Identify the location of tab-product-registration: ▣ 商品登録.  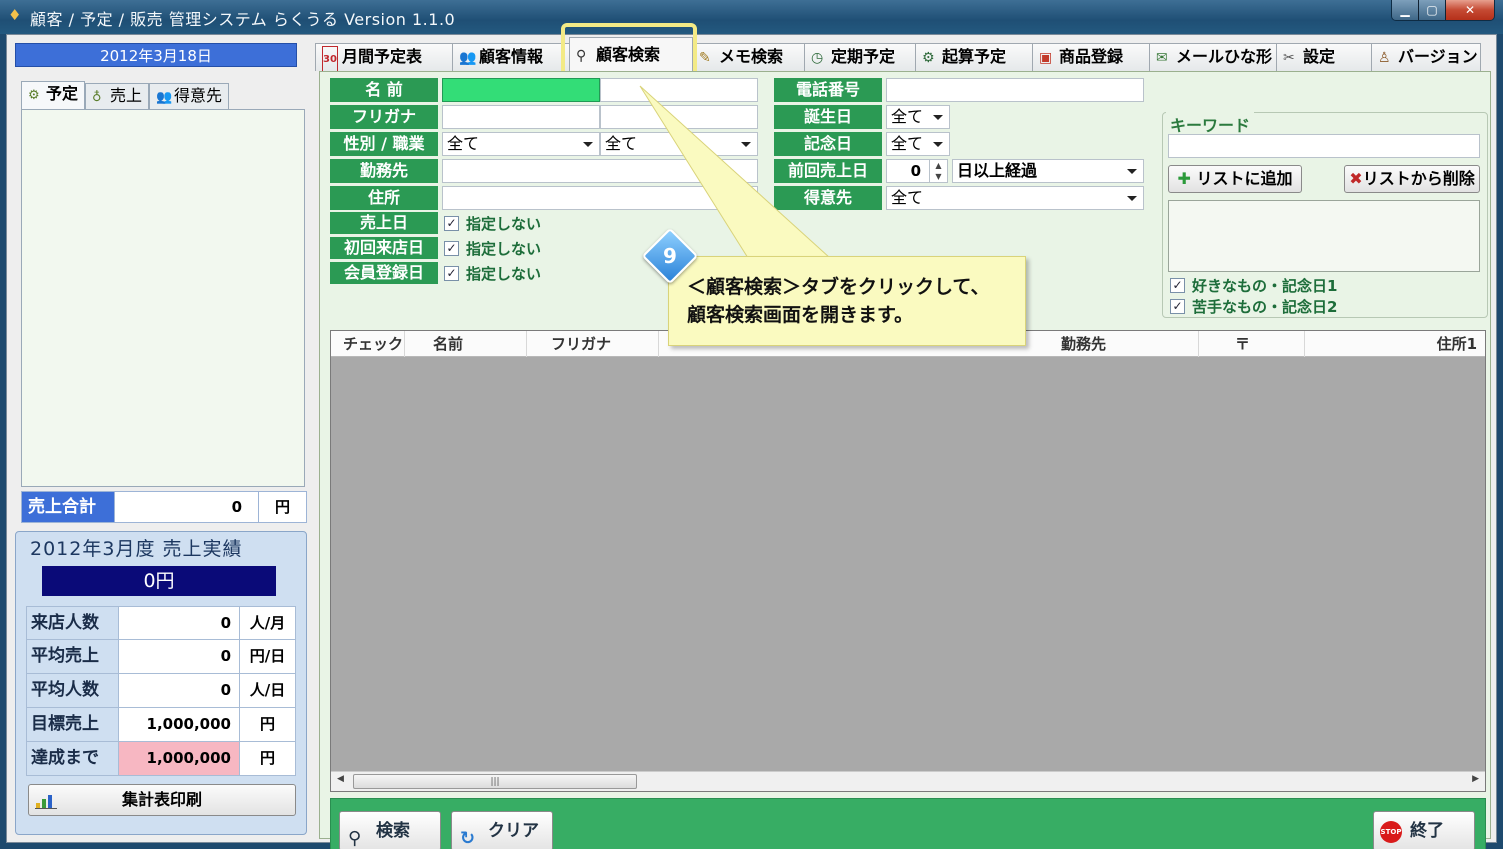
(1091, 57).